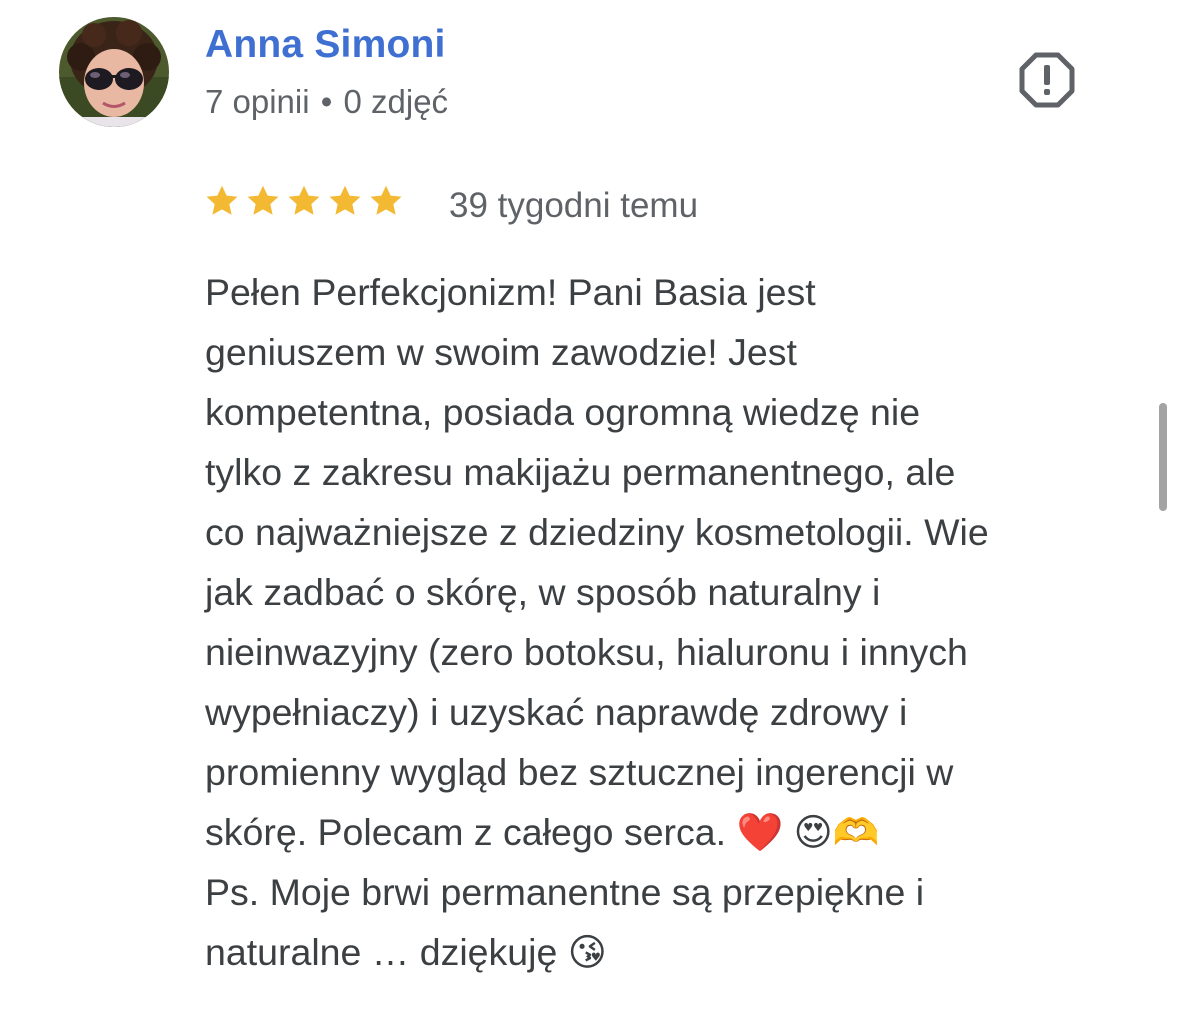 The width and height of the screenshot is (1179, 1015). I want to click on report-button, so click(1047, 80).